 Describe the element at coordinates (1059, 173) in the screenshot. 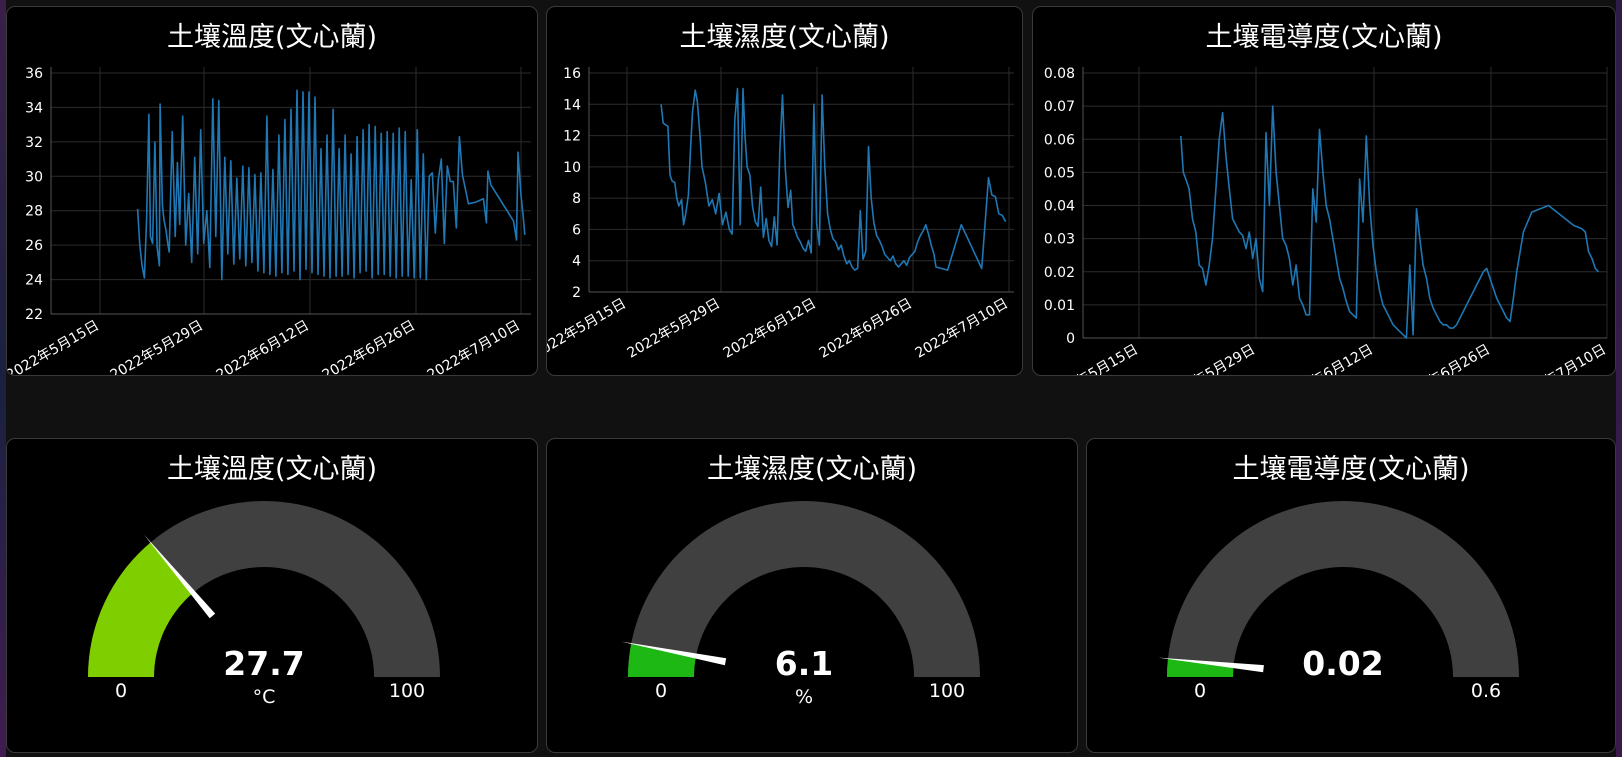

I see `y-tick-label: 0.05` at that location.